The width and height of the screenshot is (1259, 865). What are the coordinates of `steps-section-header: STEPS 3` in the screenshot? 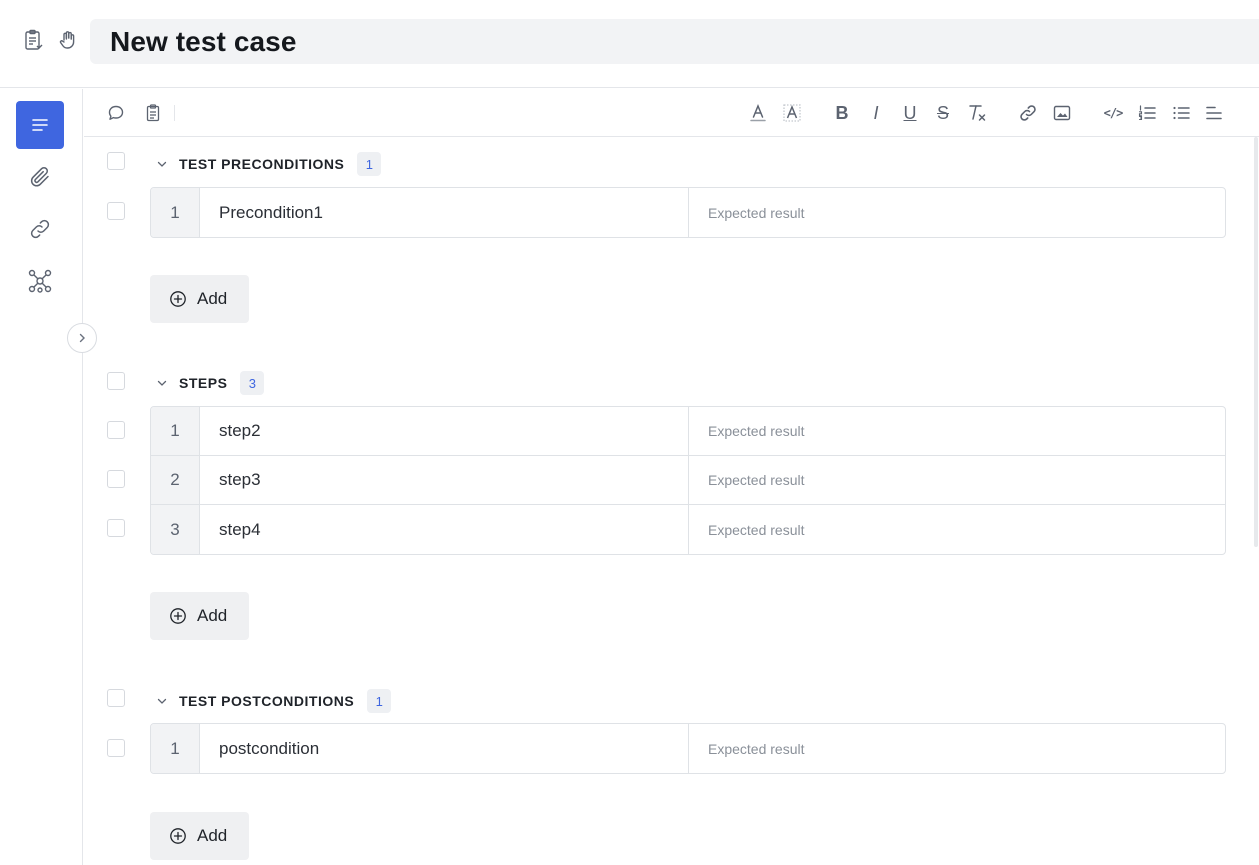 It's located at (210, 383).